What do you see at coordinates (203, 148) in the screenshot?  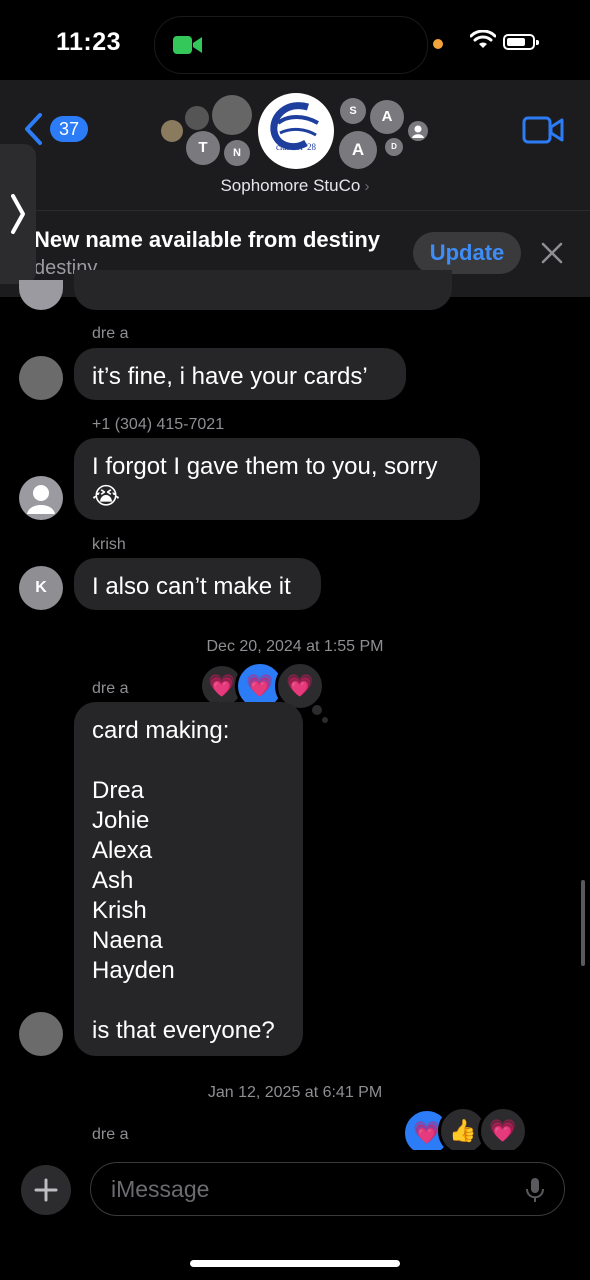 I see `member-avatar-t: T` at bounding box center [203, 148].